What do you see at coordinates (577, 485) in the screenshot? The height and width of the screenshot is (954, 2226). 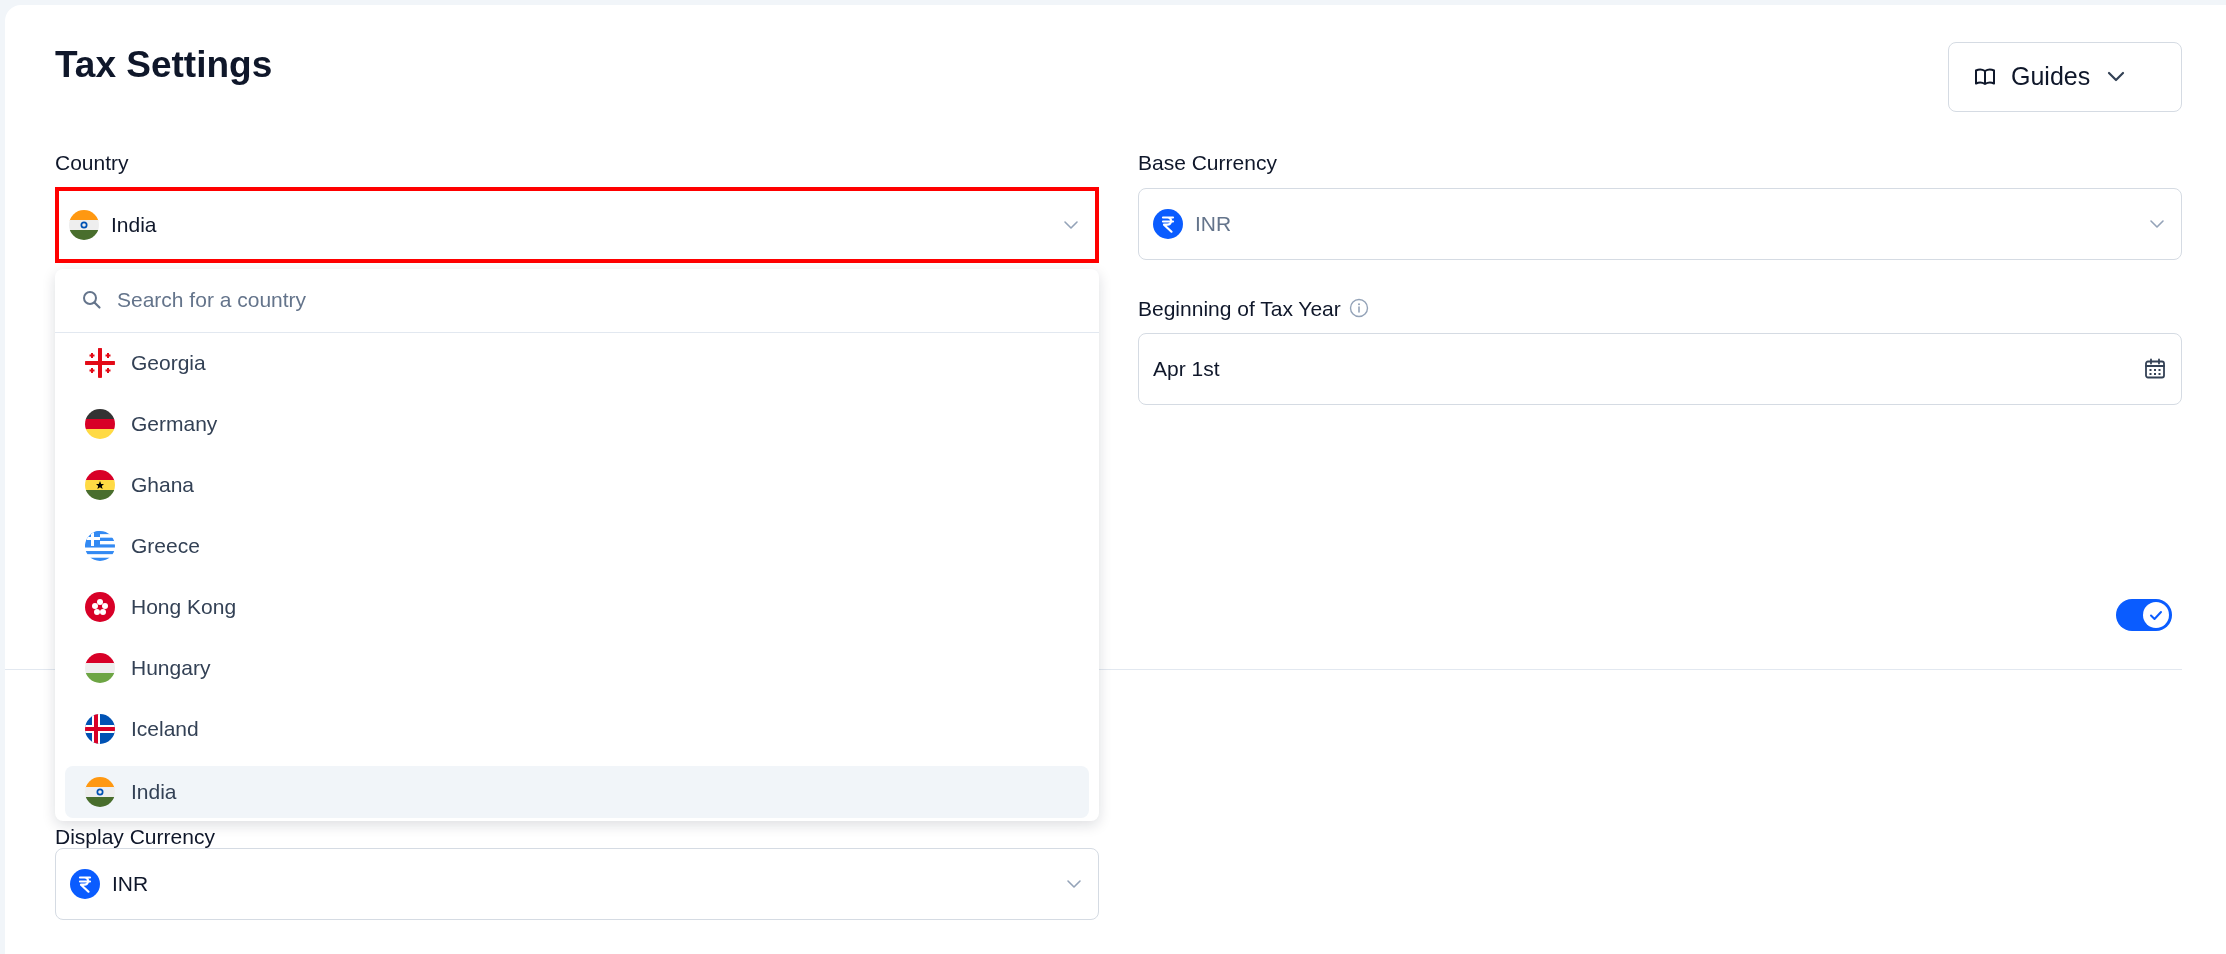 I see `country-option: Ghana` at bounding box center [577, 485].